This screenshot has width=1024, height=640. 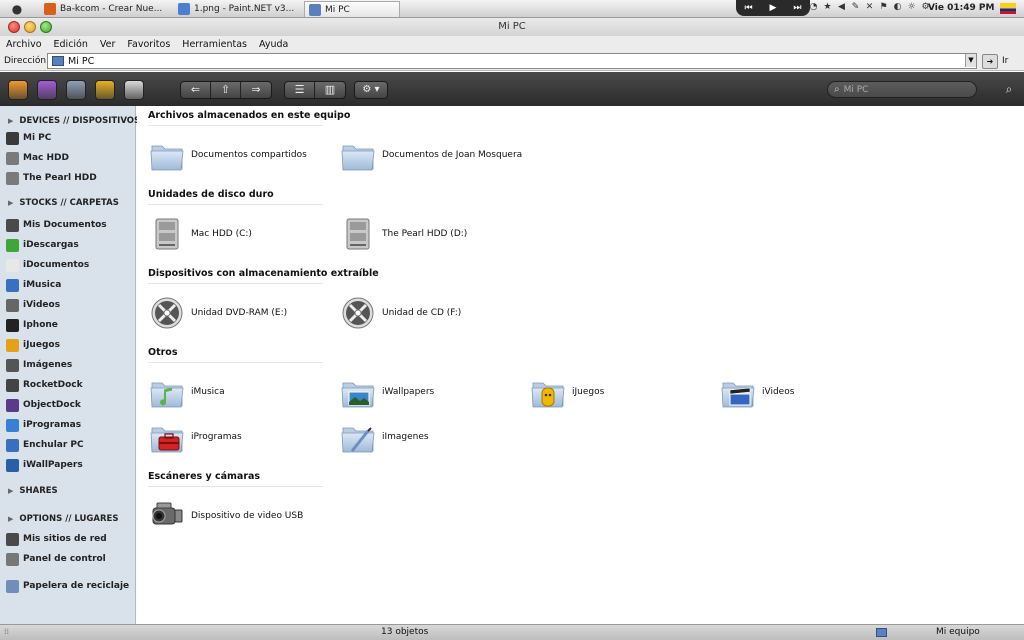 I want to click on item-unidad-de-cd-f: Unidad de CD (F:), so click(x=435, y=313).